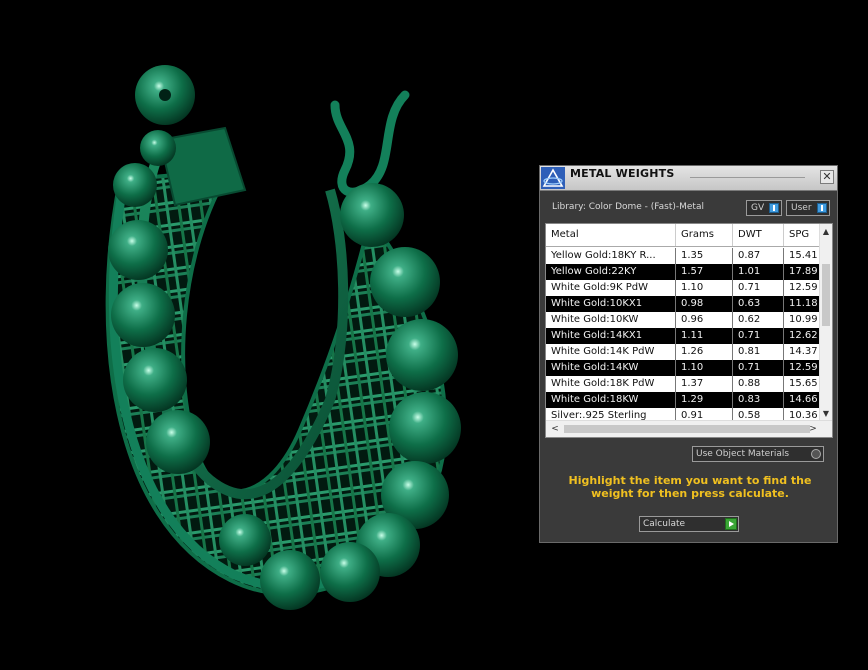  Describe the element at coordinates (664, 524) in the screenshot. I see `calculate-label: Calculate` at that location.